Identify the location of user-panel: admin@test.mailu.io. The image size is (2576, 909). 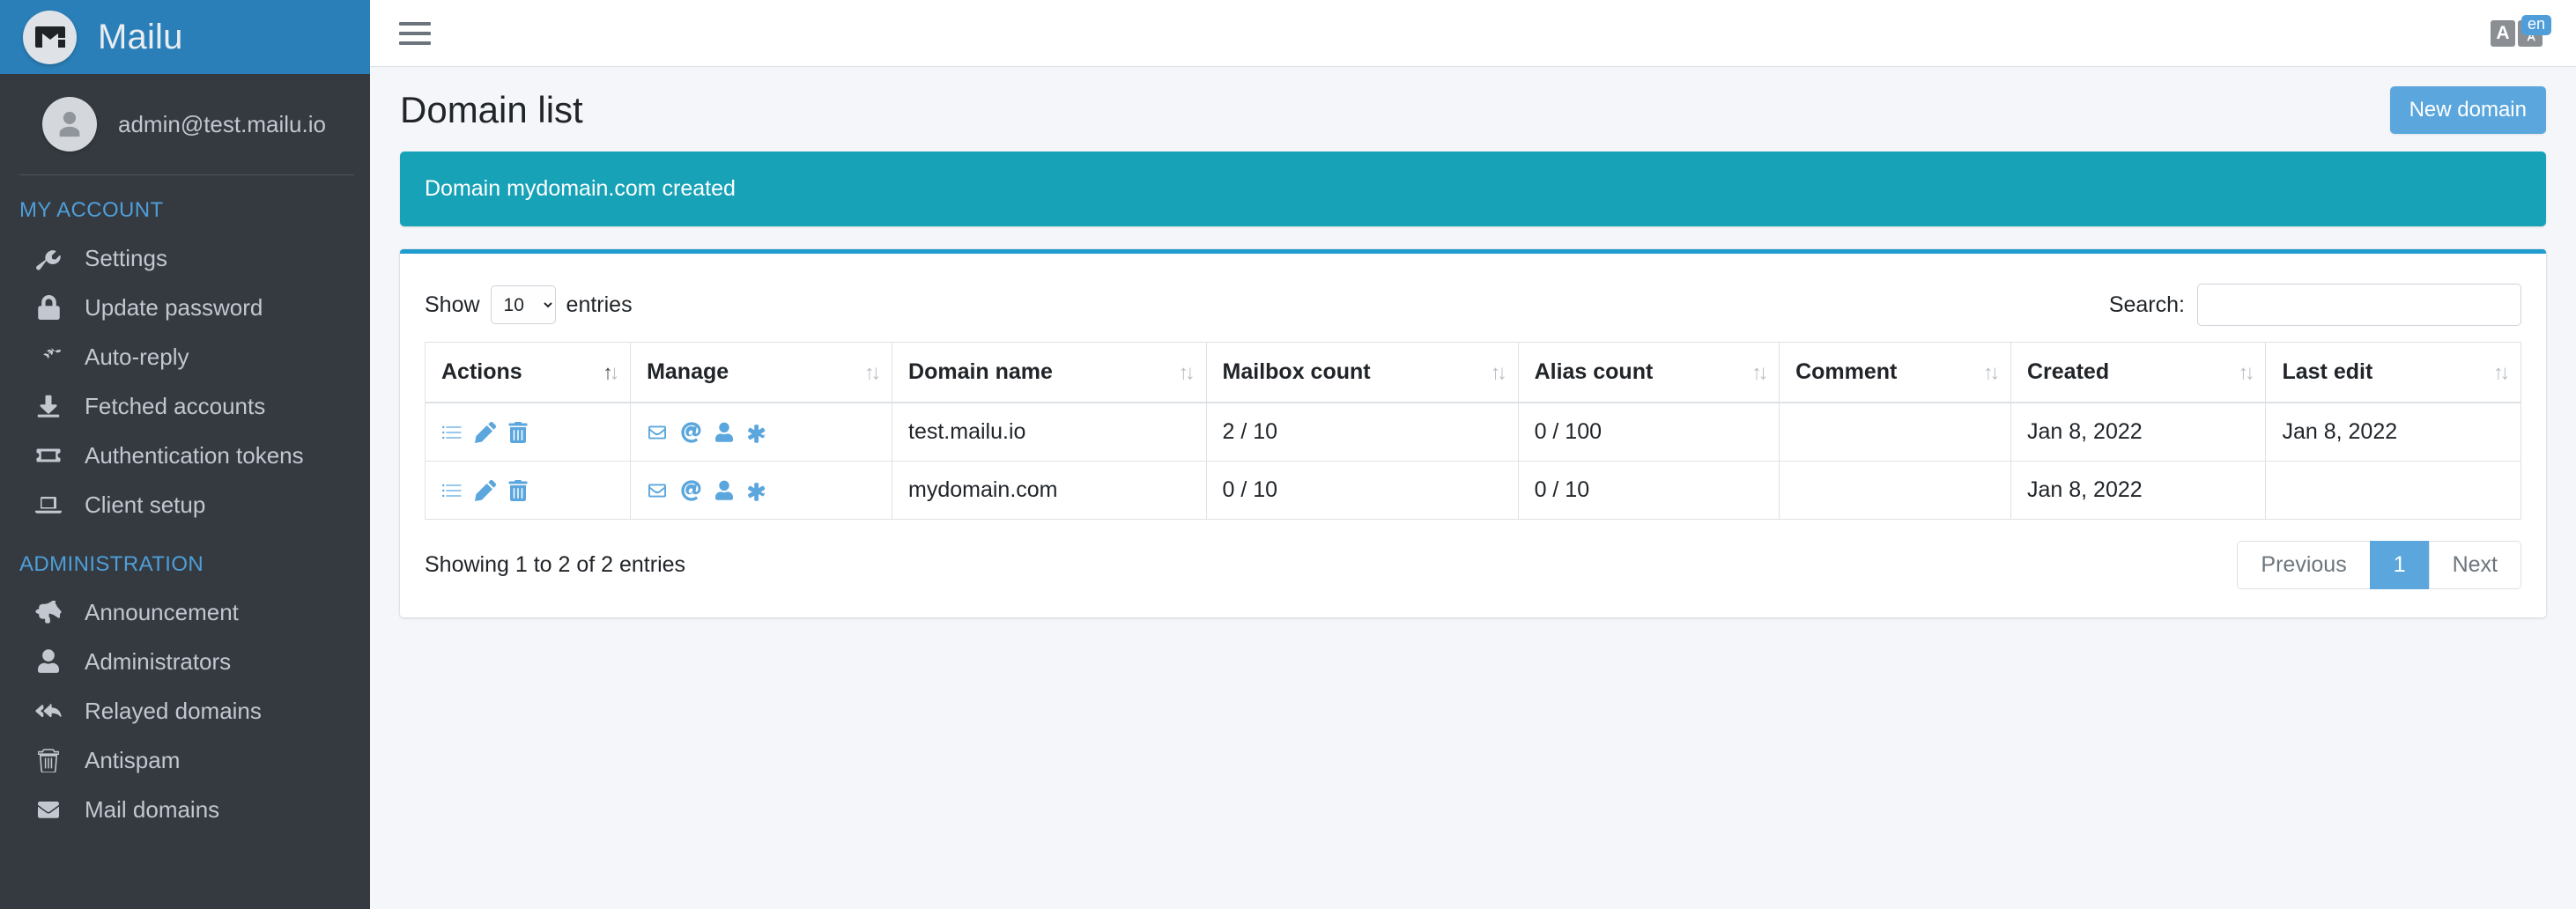
(187, 124).